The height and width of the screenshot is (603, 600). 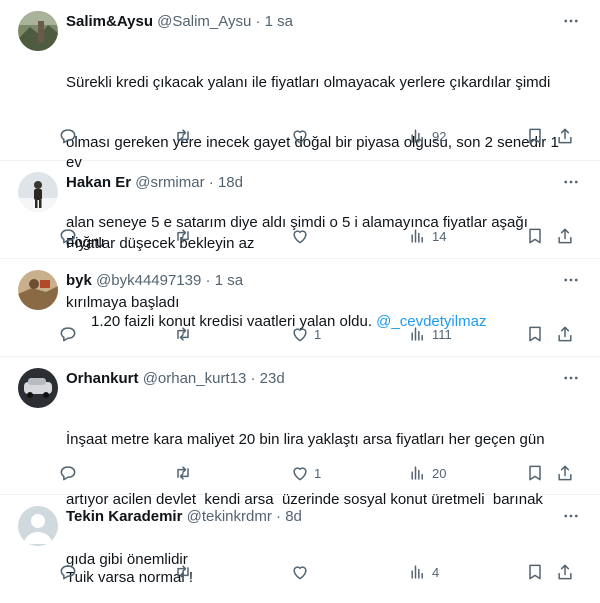 What do you see at coordinates (323, 236) in the screenshot?
I see `action-bar: 14` at bounding box center [323, 236].